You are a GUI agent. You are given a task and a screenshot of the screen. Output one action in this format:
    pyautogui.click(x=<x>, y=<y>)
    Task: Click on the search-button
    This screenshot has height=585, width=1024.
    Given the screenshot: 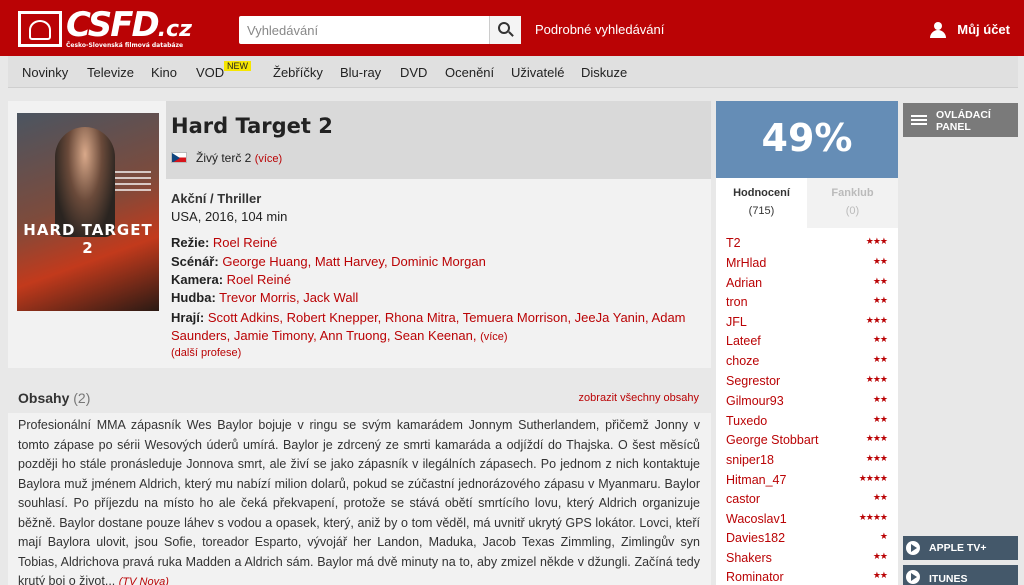 What is the action you would take?
    pyautogui.click(x=505, y=30)
    